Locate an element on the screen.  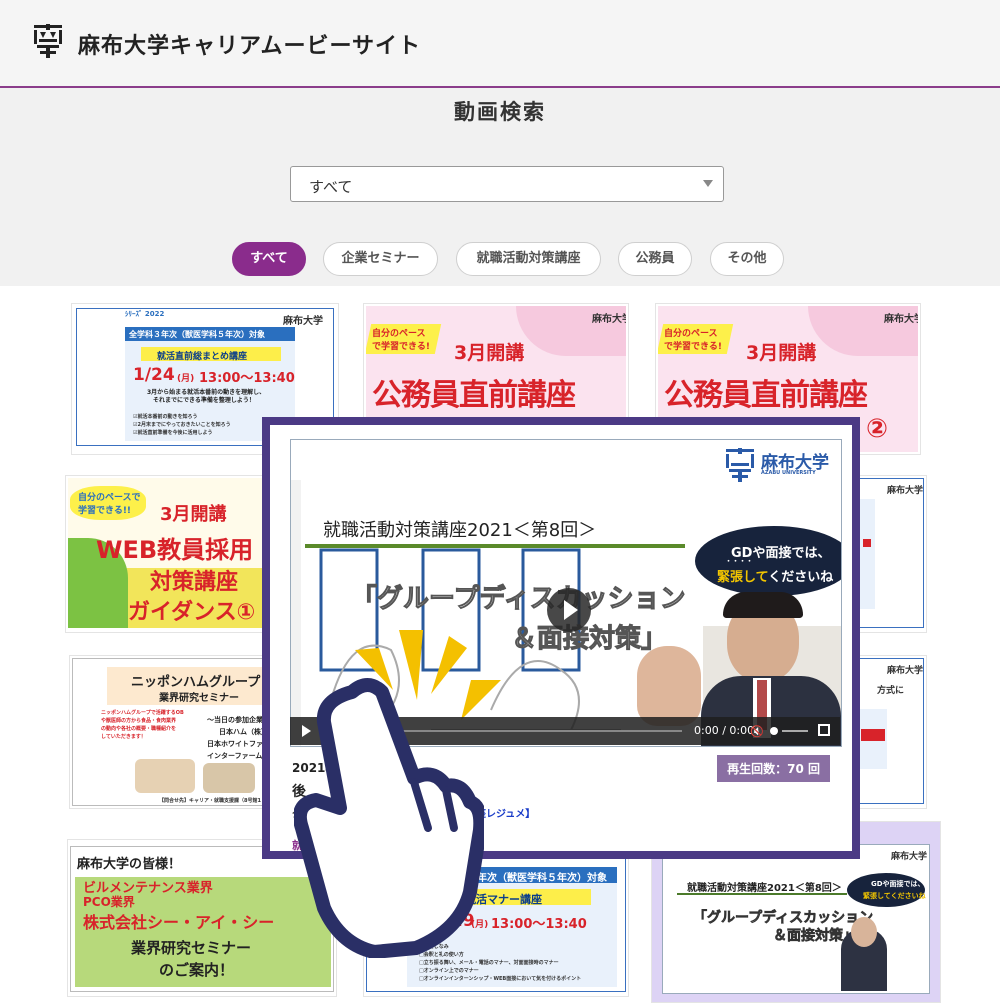
select-value: すべて is located at coordinates (331, 187).